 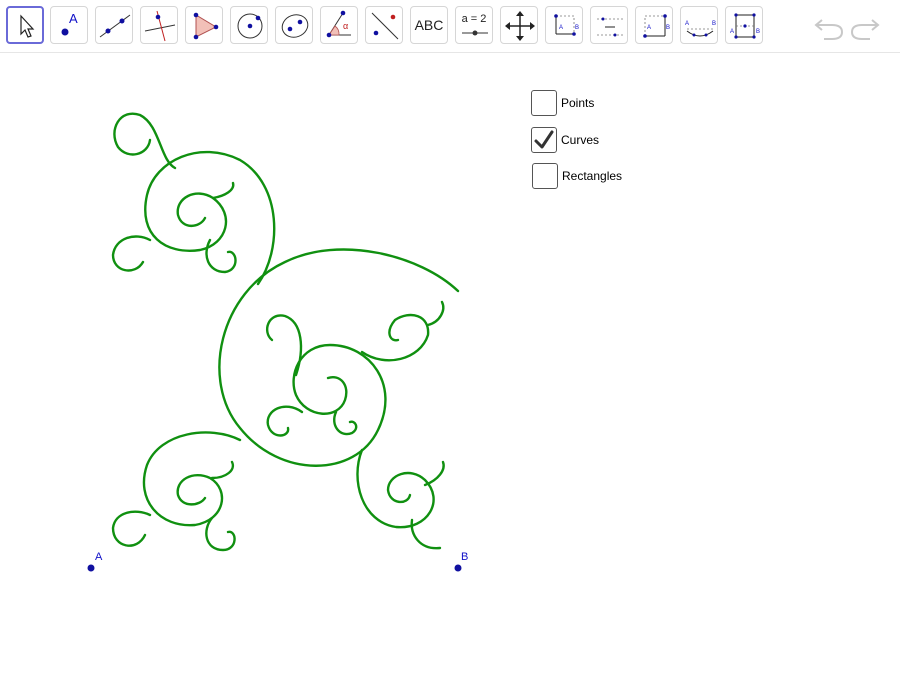 What do you see at coordinates (654, 25) in the screenshot?
I see `custom-tool-3-button: A B` at bounding box center [654, 25].